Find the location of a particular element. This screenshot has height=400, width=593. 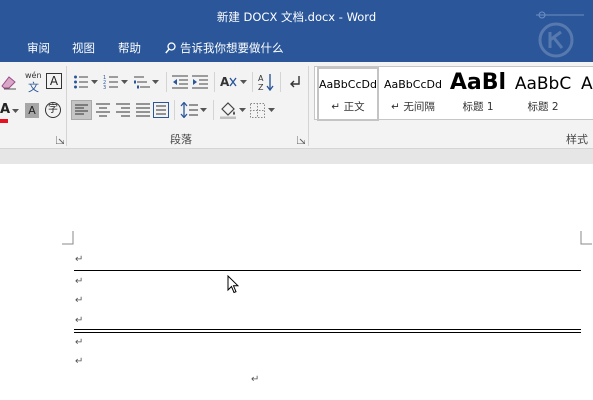

menu-bar: 审阅 视图 帮助 告诉我你想要做什么 is located at coordinates (296, 47).